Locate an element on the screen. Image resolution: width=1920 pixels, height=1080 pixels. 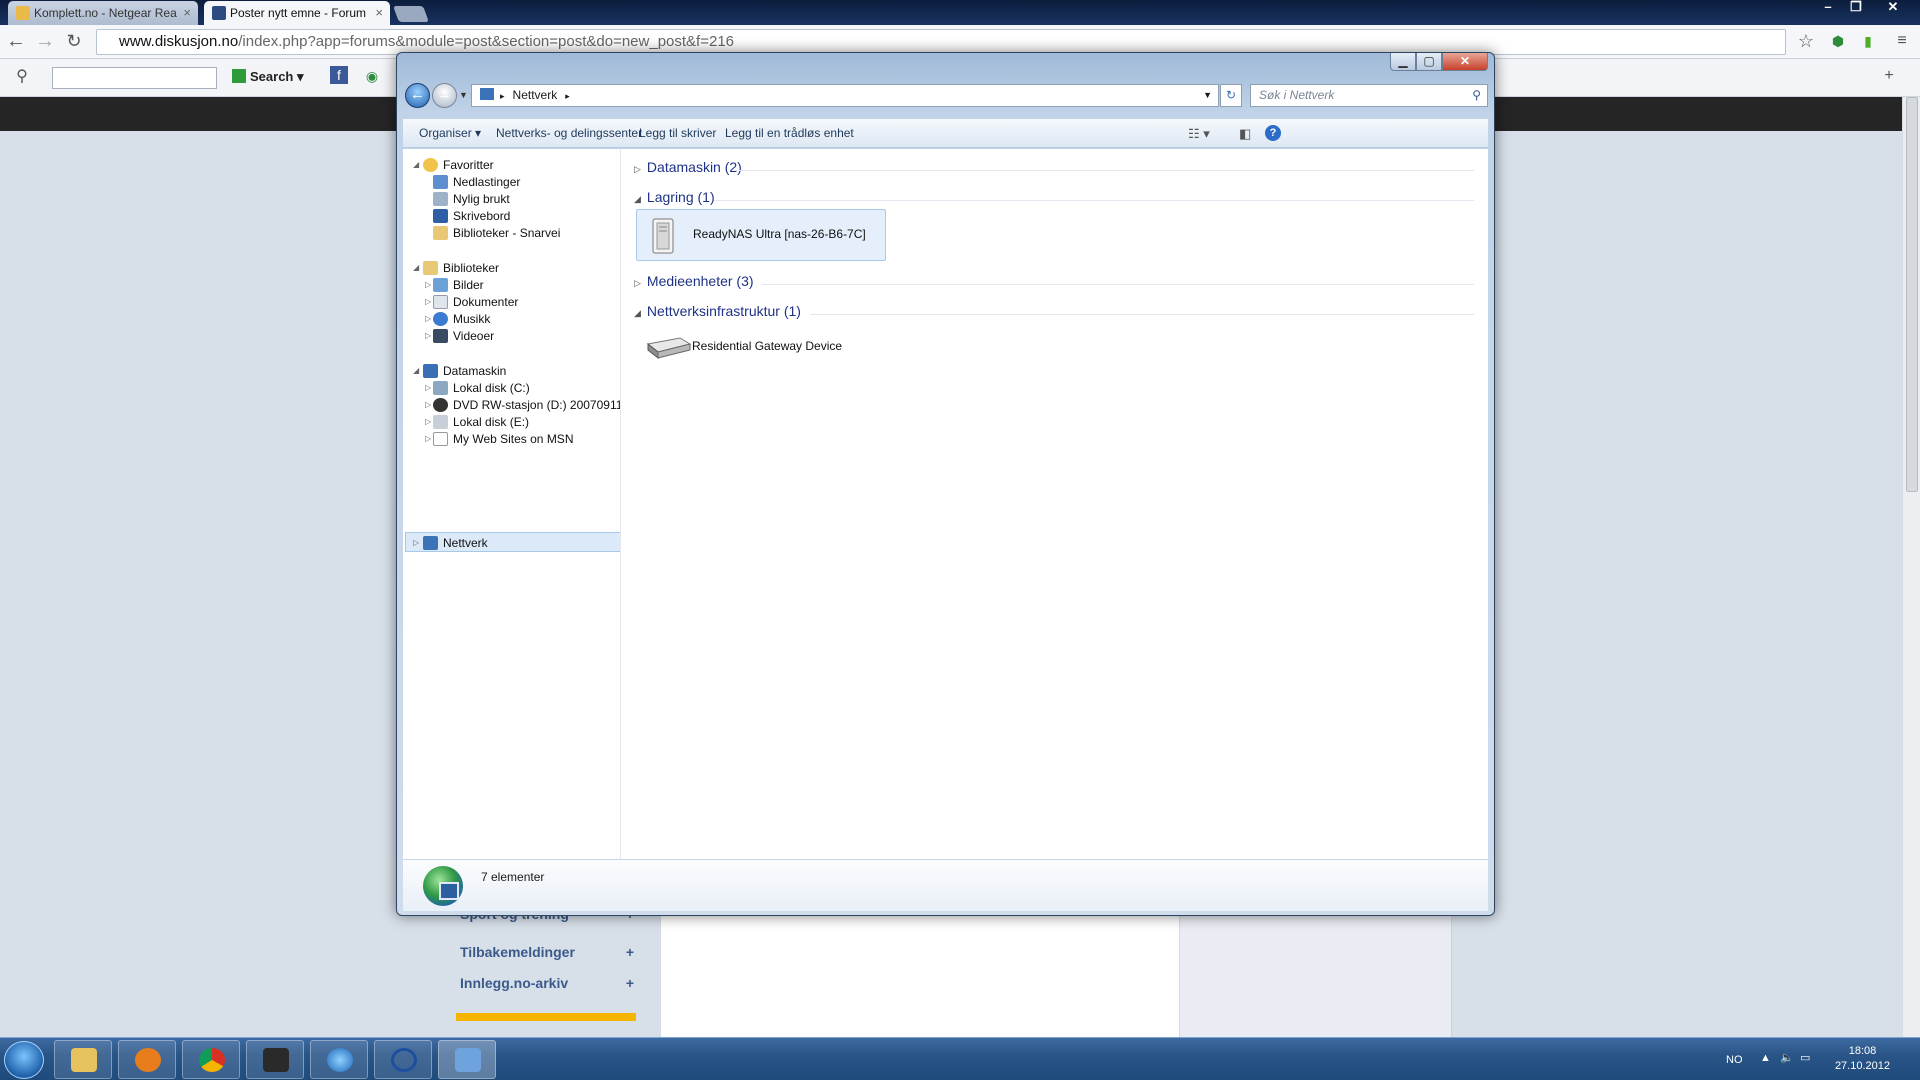
device-tile-gateway: Residential Gateway Device is located at coordinates (761, 347).